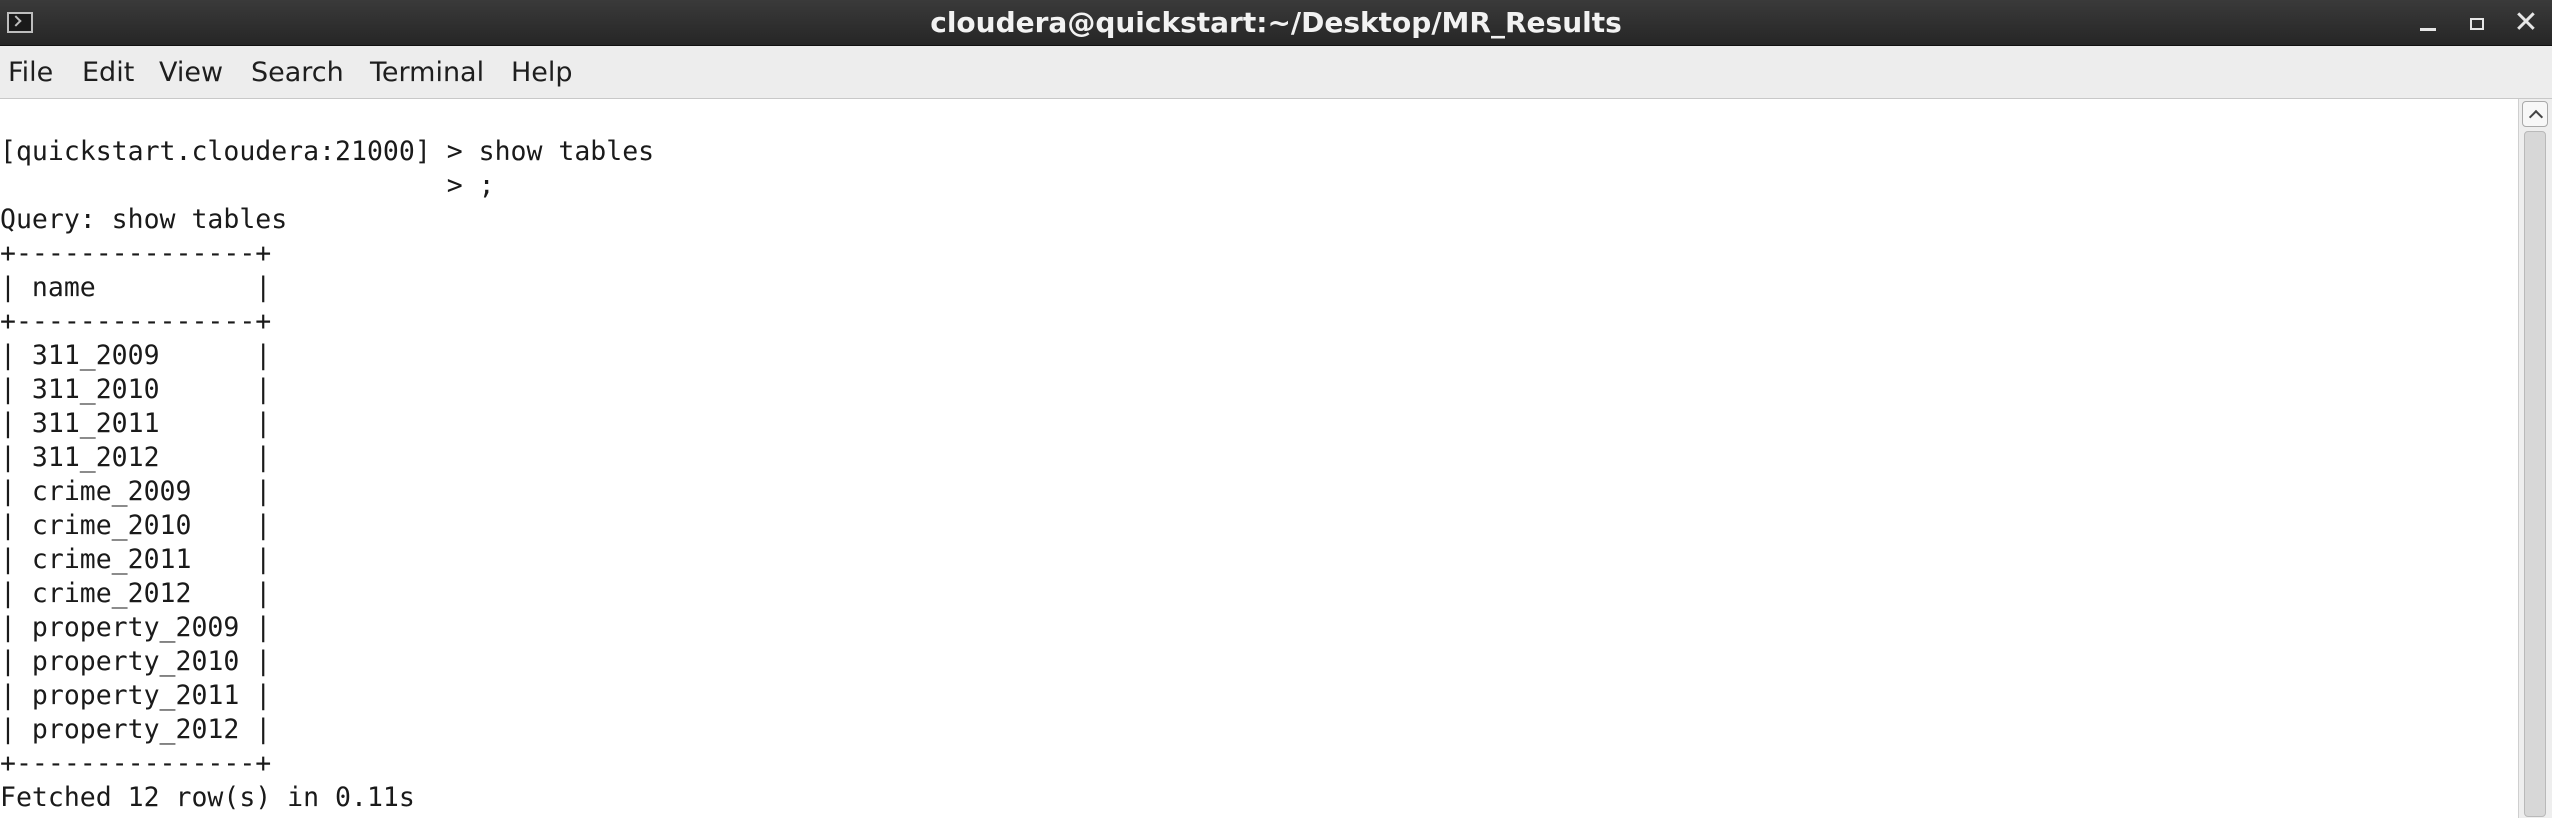  I want to click on terminal-line: | property_2011 |, so click(136, 695).